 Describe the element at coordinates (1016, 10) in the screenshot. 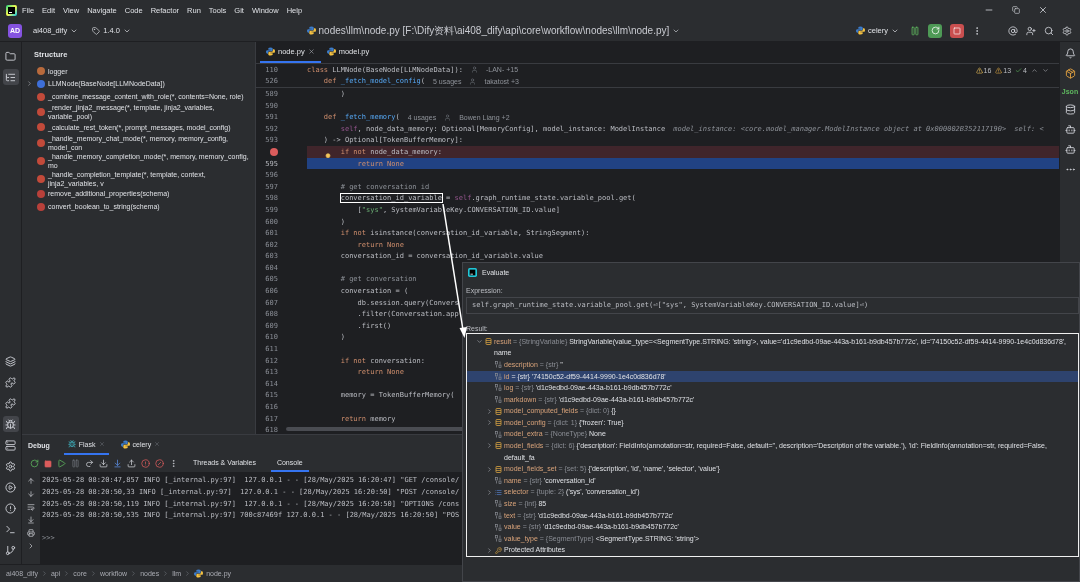

I see `restore-icon` at that location.